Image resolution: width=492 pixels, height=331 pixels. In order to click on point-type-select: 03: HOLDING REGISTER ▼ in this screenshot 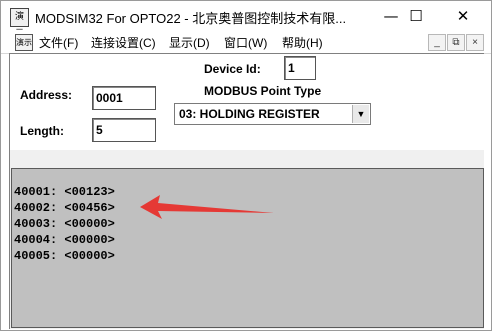, I will do `click(272, 114)`.